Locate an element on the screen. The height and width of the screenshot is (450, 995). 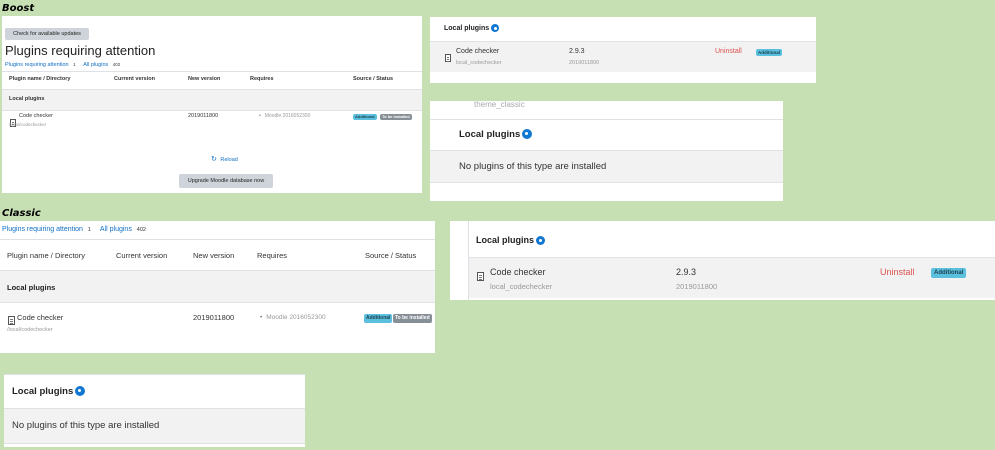
page-title: Plugins requiring attention is located at coordinates (80, 50).